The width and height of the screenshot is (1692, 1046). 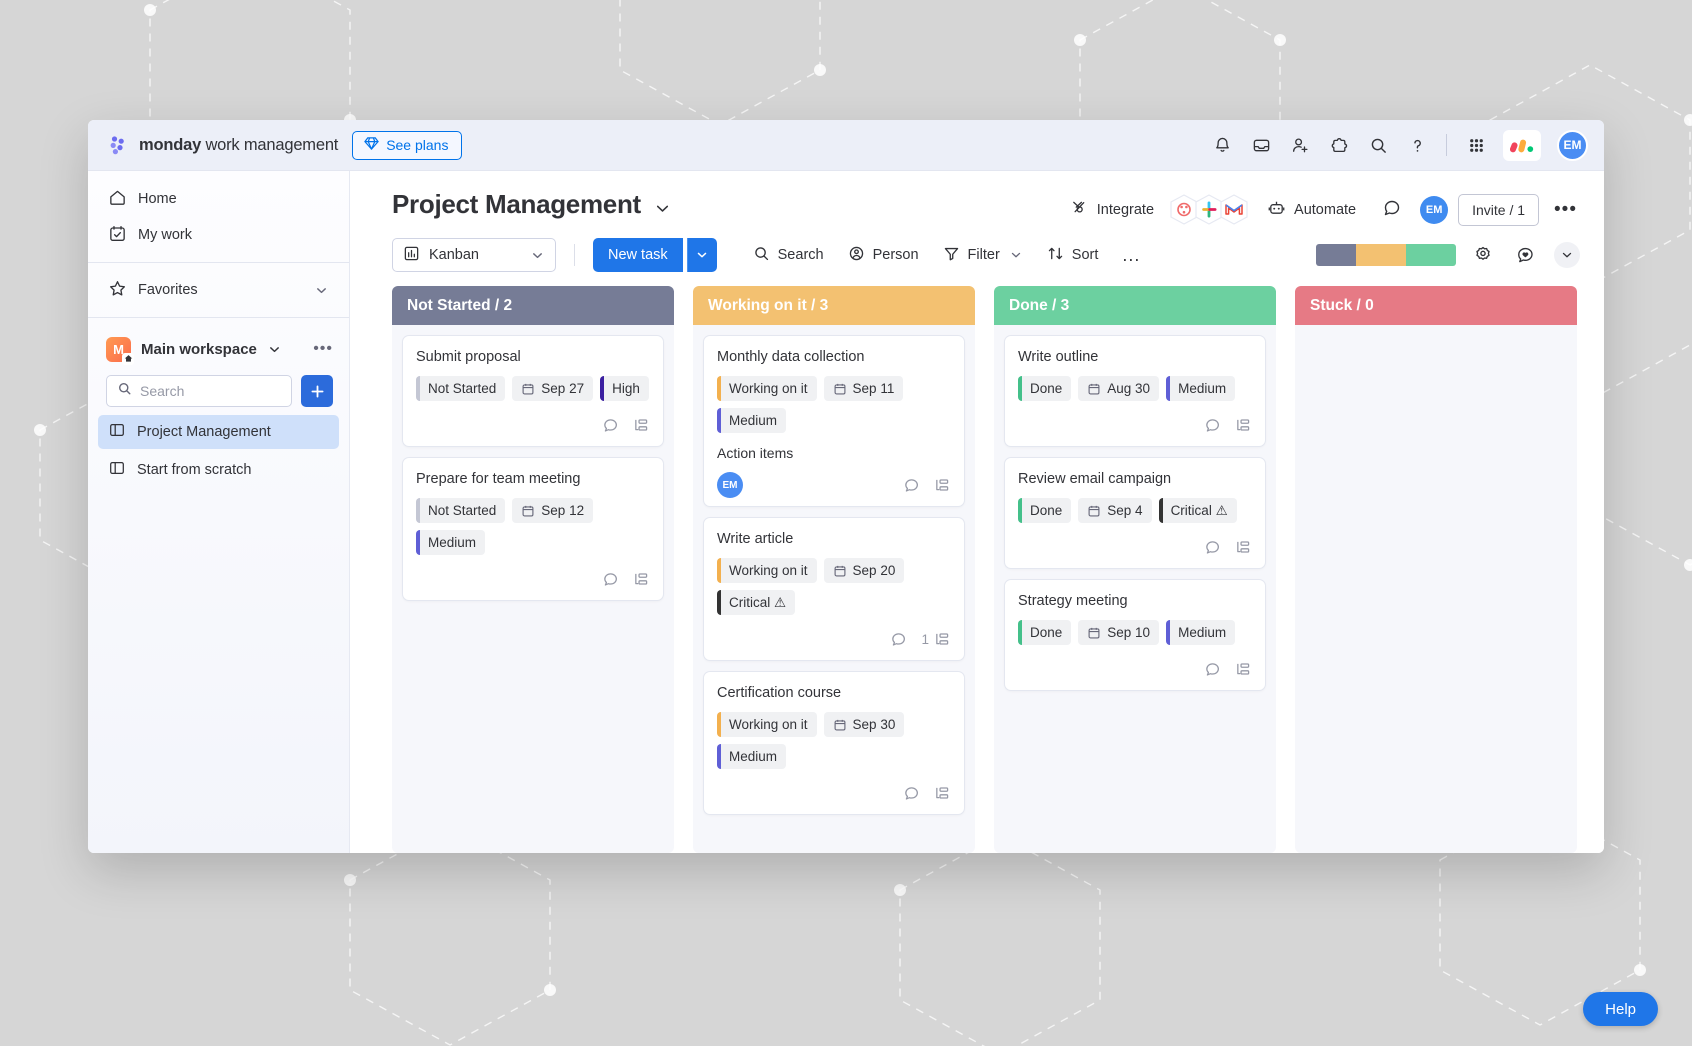 What do you see at coordinates (834, 453) in the screenshot?
I see `kanban-card-subitem: Action items` at bounding box center [834, 453].